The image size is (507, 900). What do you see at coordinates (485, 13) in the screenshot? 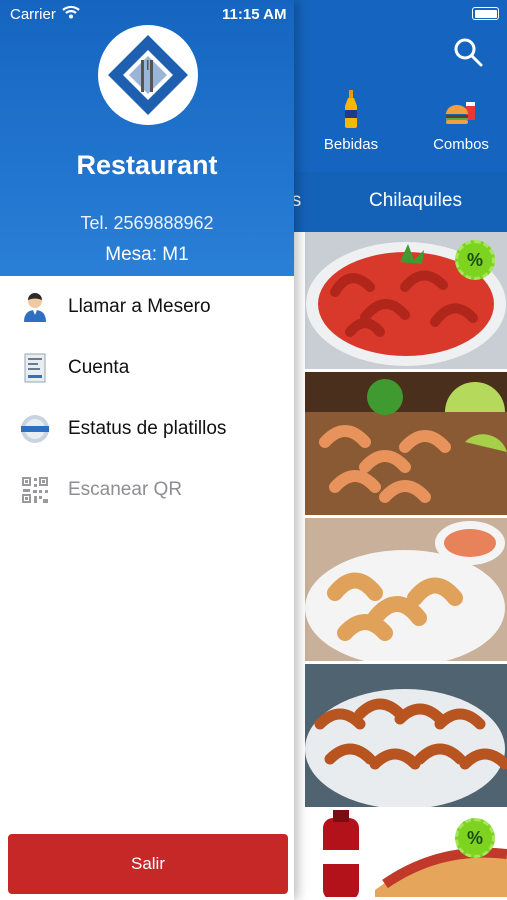
I see `battery-icon` at bounding box center [485, 13].